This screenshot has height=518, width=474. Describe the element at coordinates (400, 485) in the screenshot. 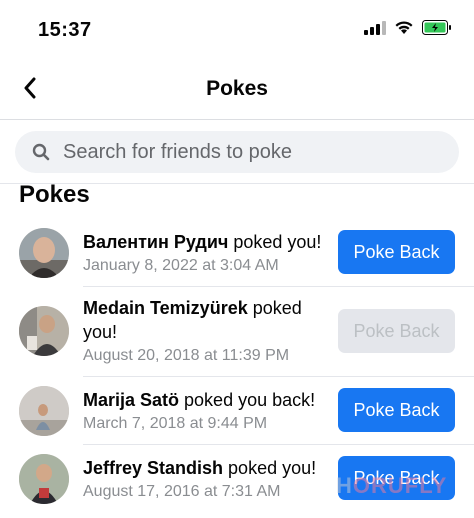

I see `watermark-part-2: ORUFLY` at that location.